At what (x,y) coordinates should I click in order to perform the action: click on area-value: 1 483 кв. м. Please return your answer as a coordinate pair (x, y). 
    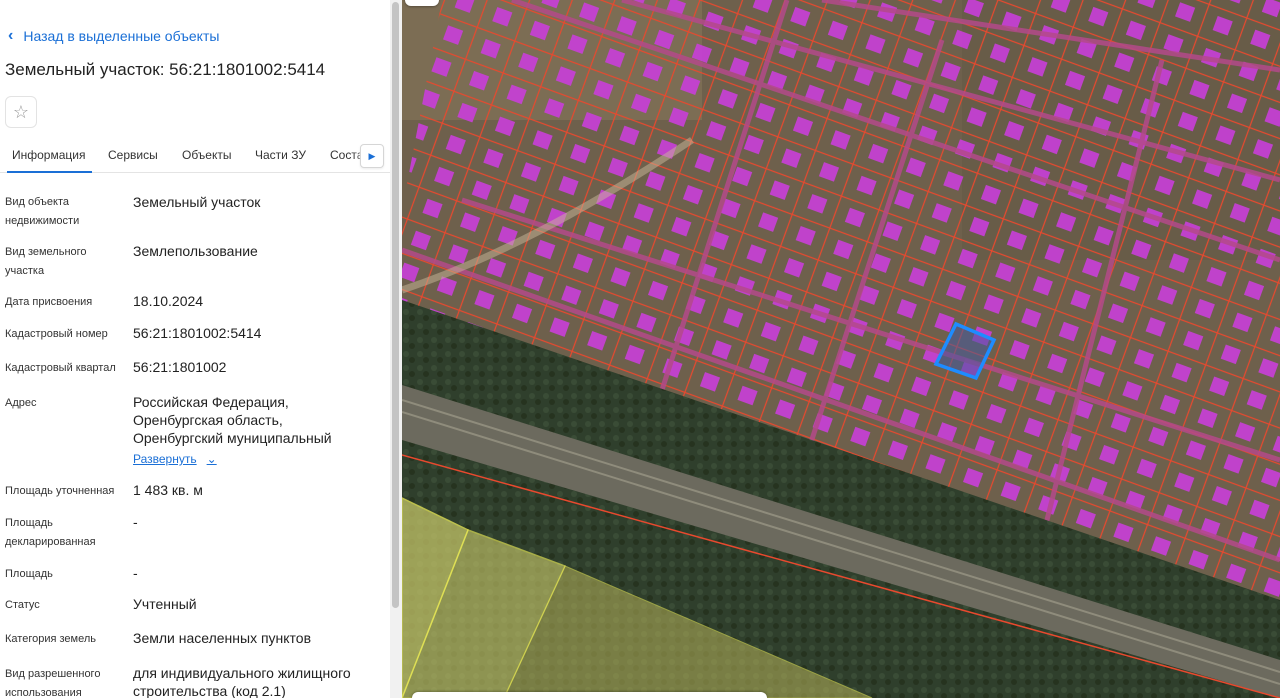
    Looking at the image, I should click on (168, 490).